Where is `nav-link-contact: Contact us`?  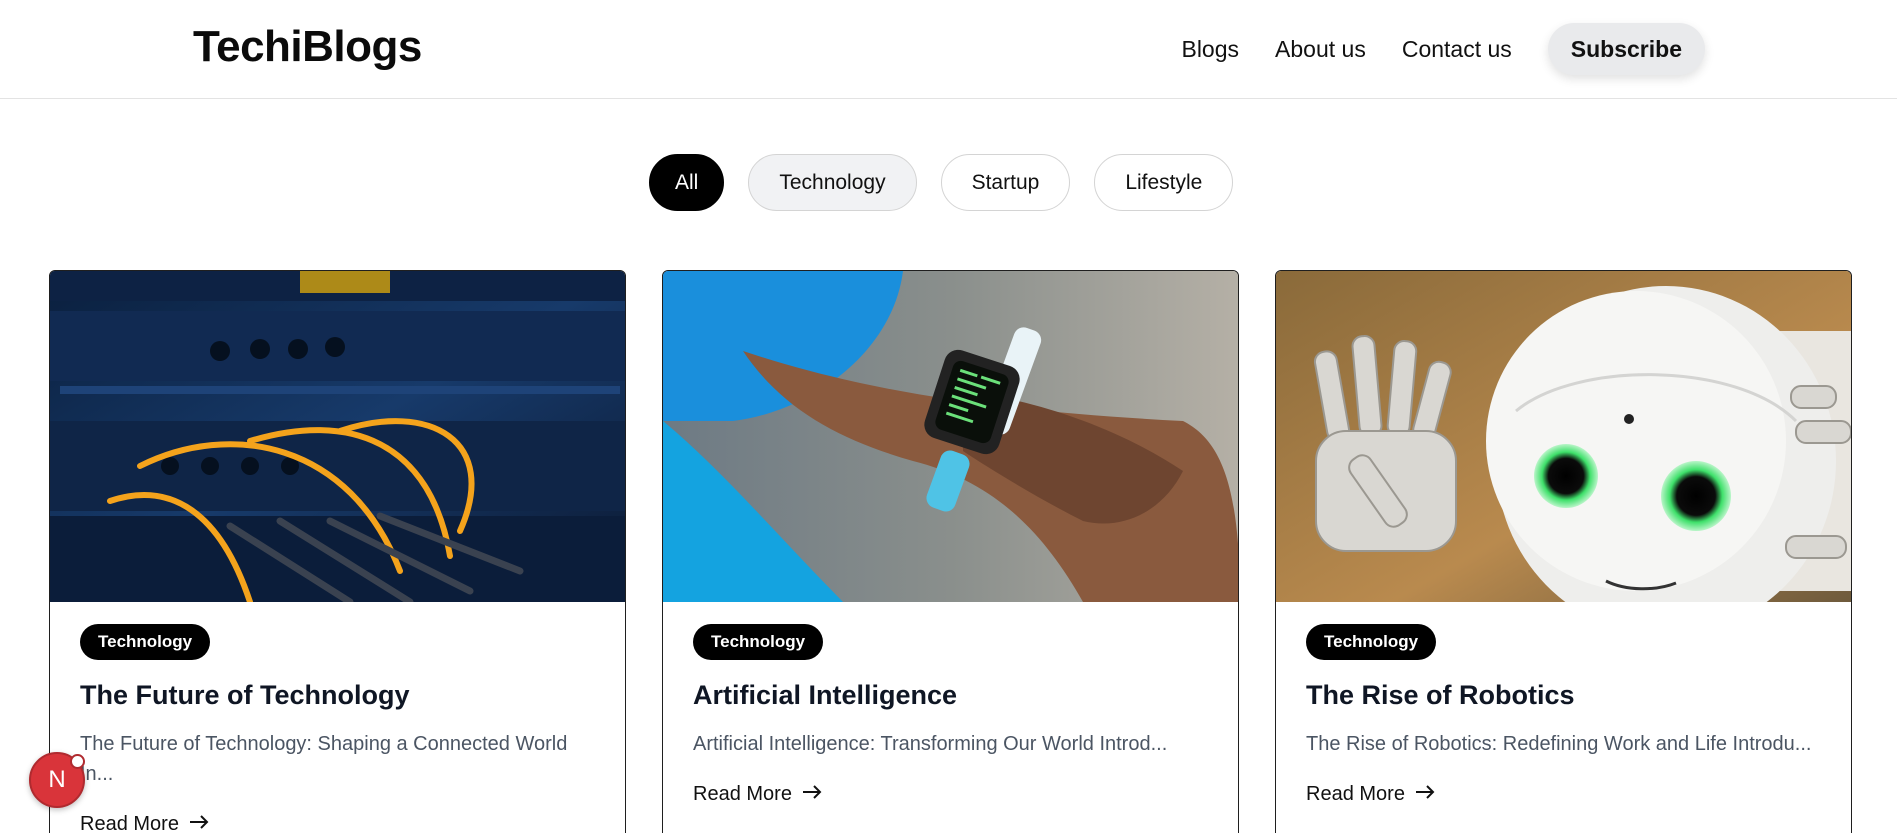 nav-link-contact: Contact us is located at coordinates (1457, 49).